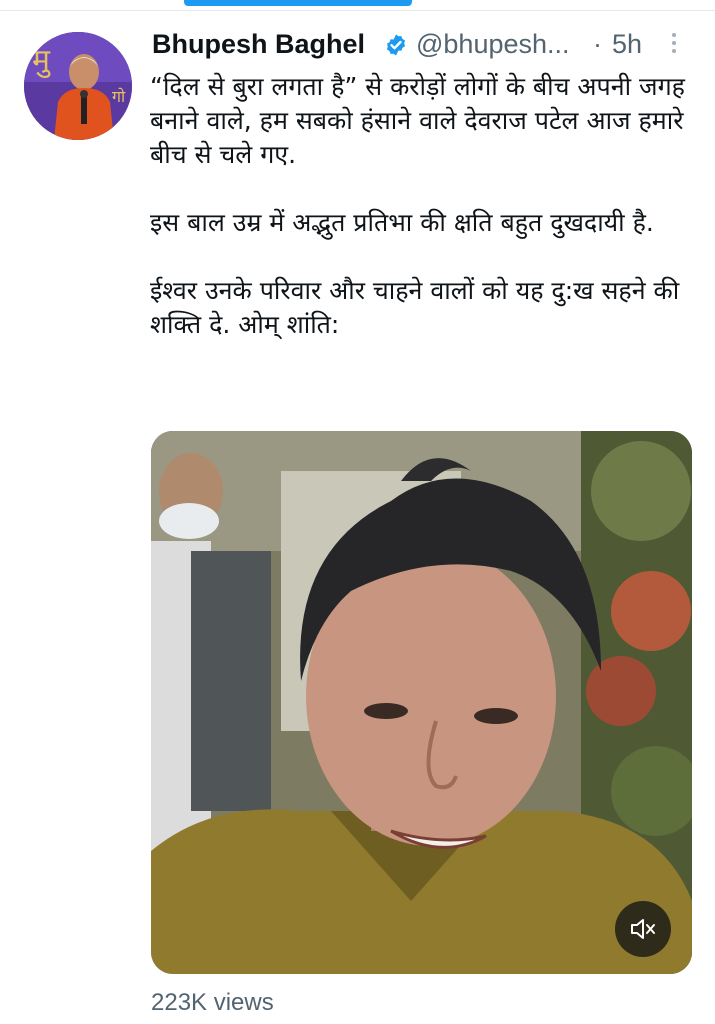  I want to click on tweet-header: Bhupesh Baghel @bhupesh... · 5h, so click(422, 45).